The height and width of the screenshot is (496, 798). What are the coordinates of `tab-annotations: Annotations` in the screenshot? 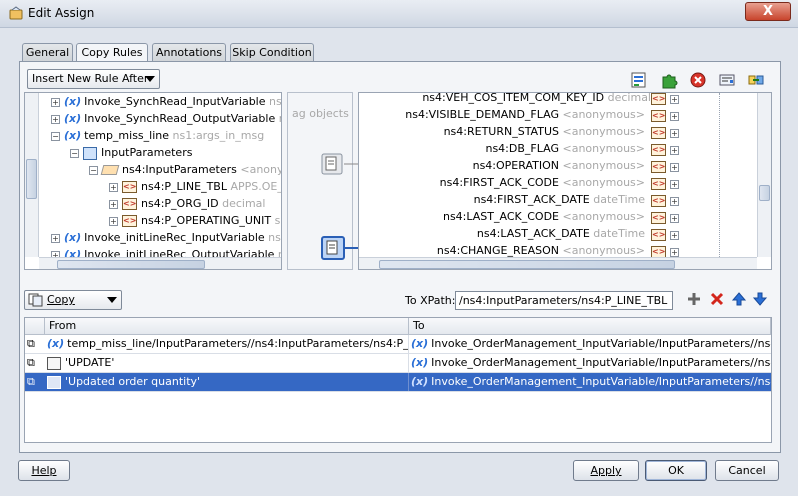 It's located at (189, 52).